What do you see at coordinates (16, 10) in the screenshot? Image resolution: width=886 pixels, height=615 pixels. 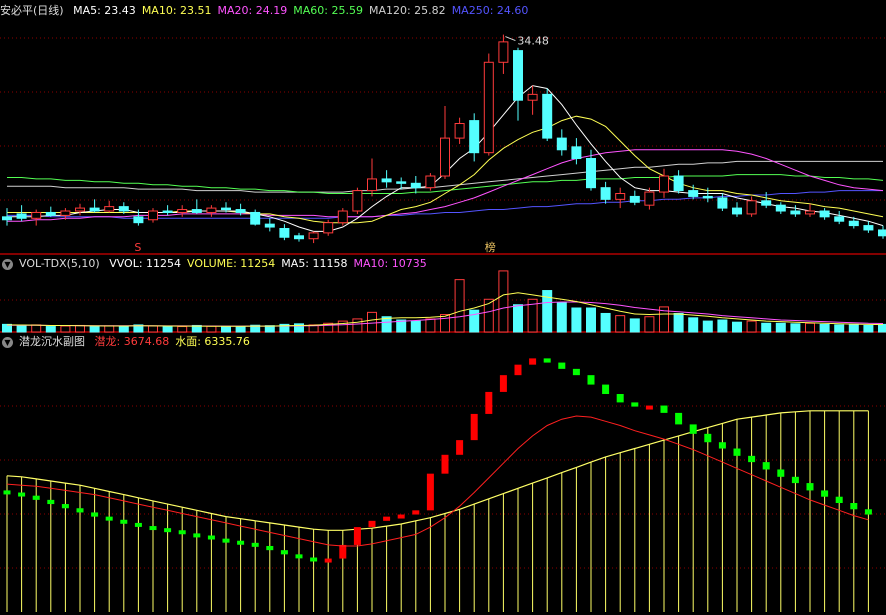 I see `stock-name: 安必平` at bounding box center [16, 10].